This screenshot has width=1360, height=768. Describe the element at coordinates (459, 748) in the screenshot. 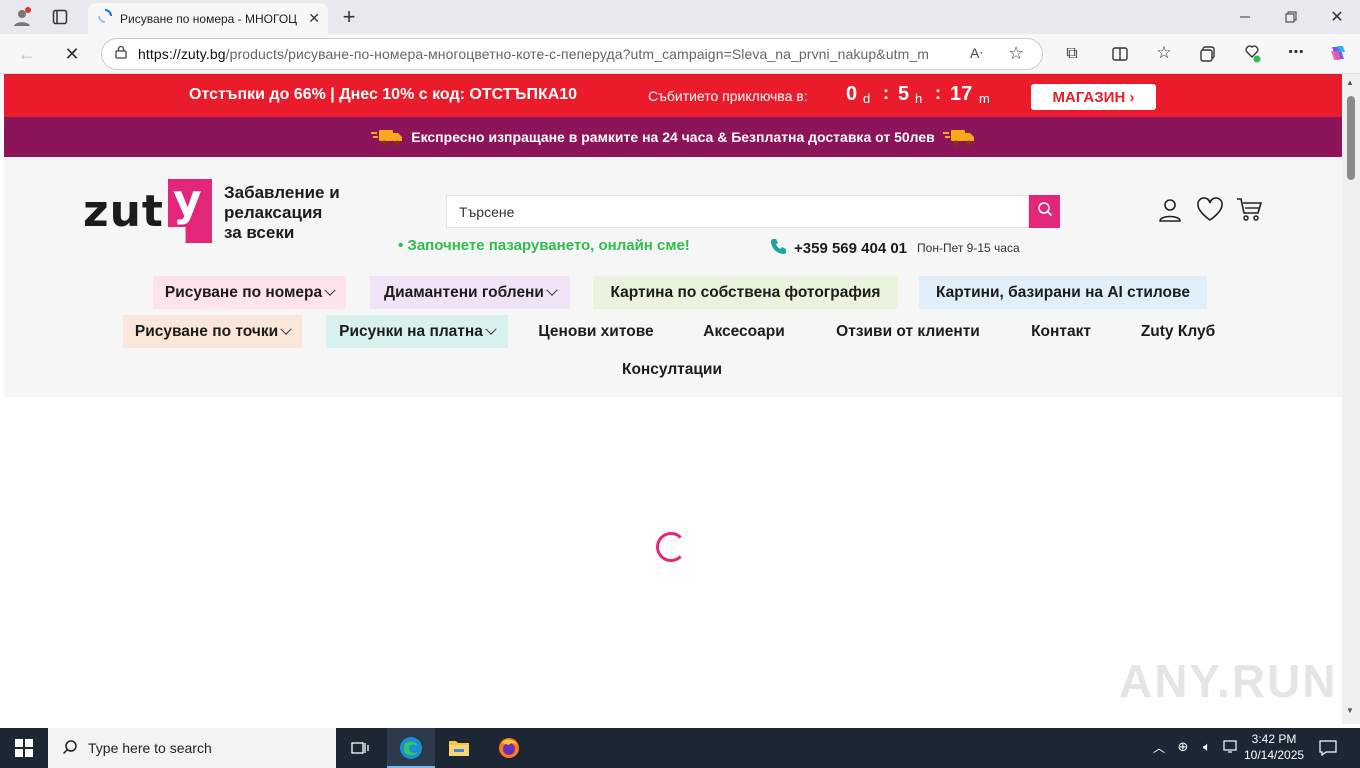

I see `file-explorer-icon` at that location.